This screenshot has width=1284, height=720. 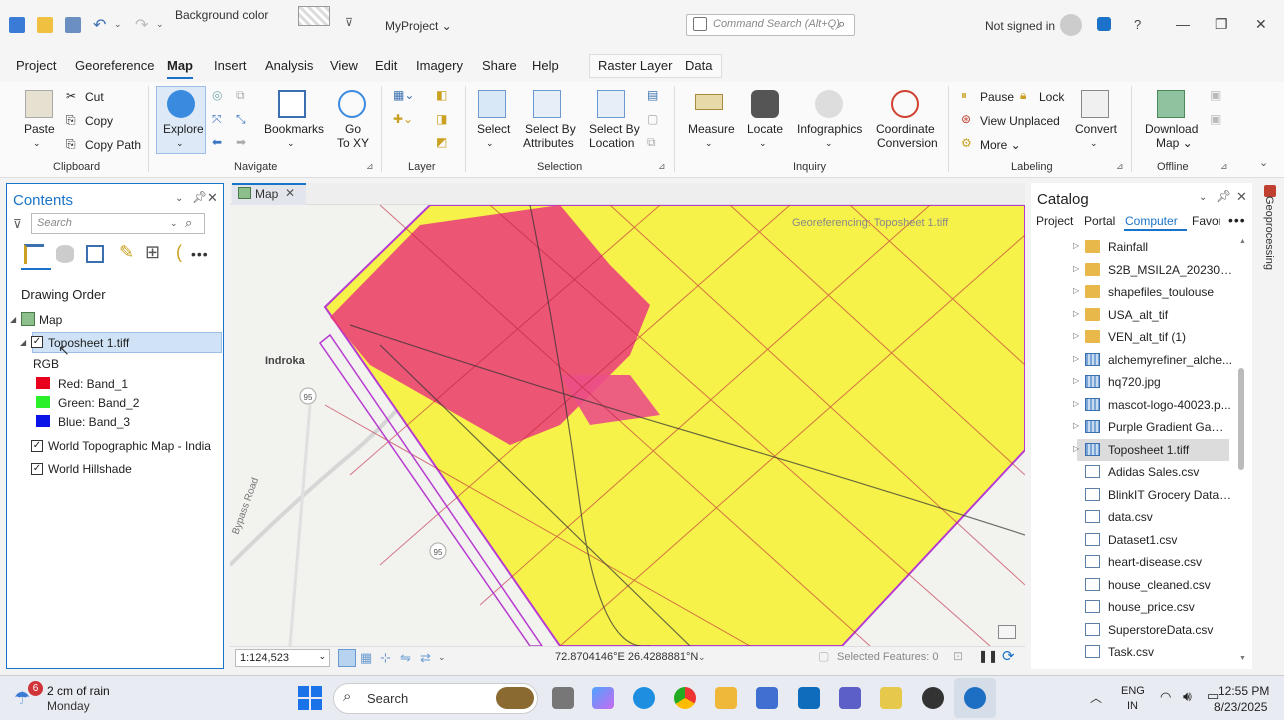 I want to click on list-by-labeling-icon: (, so click(x=179, y=252).